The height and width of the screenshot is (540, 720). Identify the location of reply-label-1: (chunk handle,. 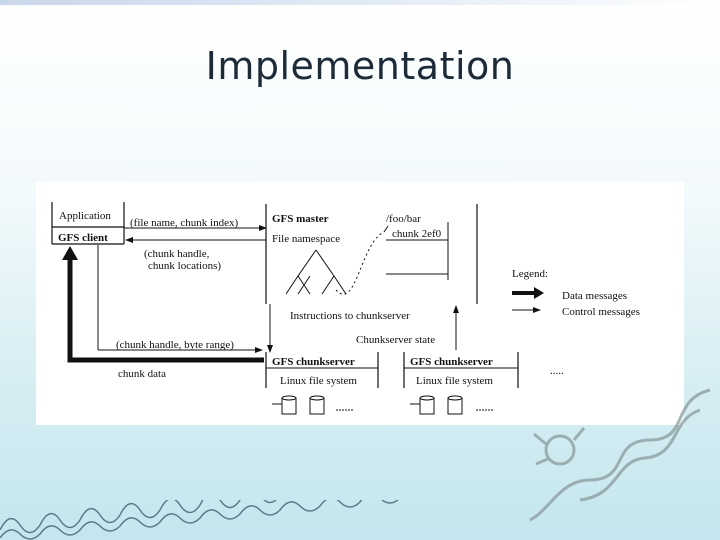
(177, 254).